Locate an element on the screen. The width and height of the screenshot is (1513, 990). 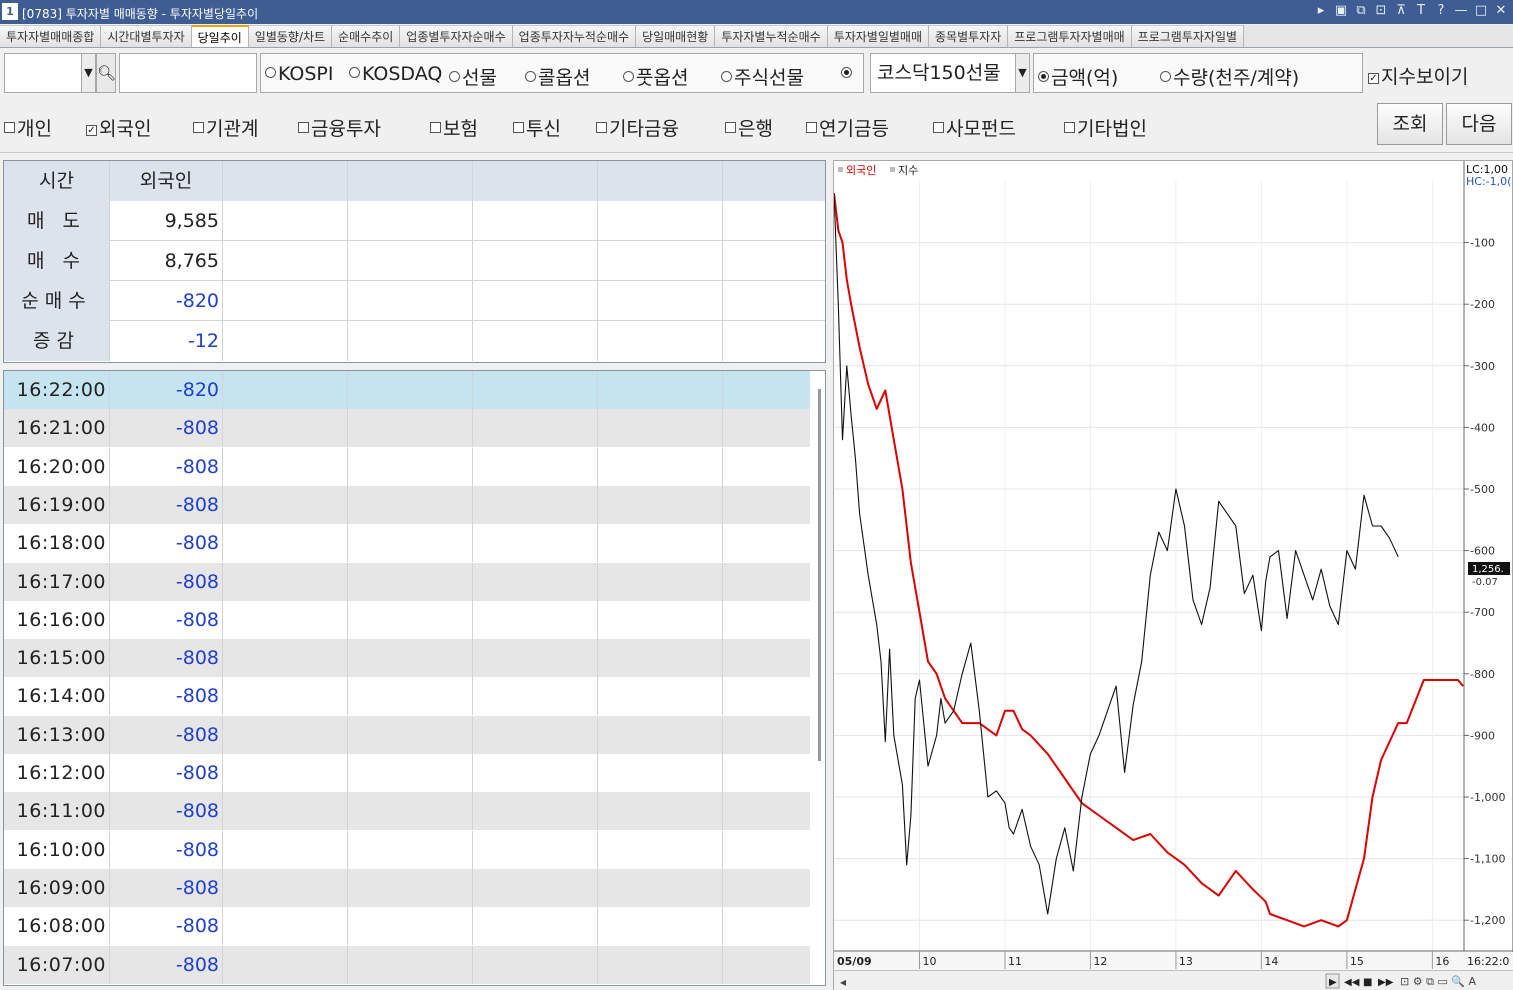
tab-7: 당일매매현황 is located at coordinates (676, 36).